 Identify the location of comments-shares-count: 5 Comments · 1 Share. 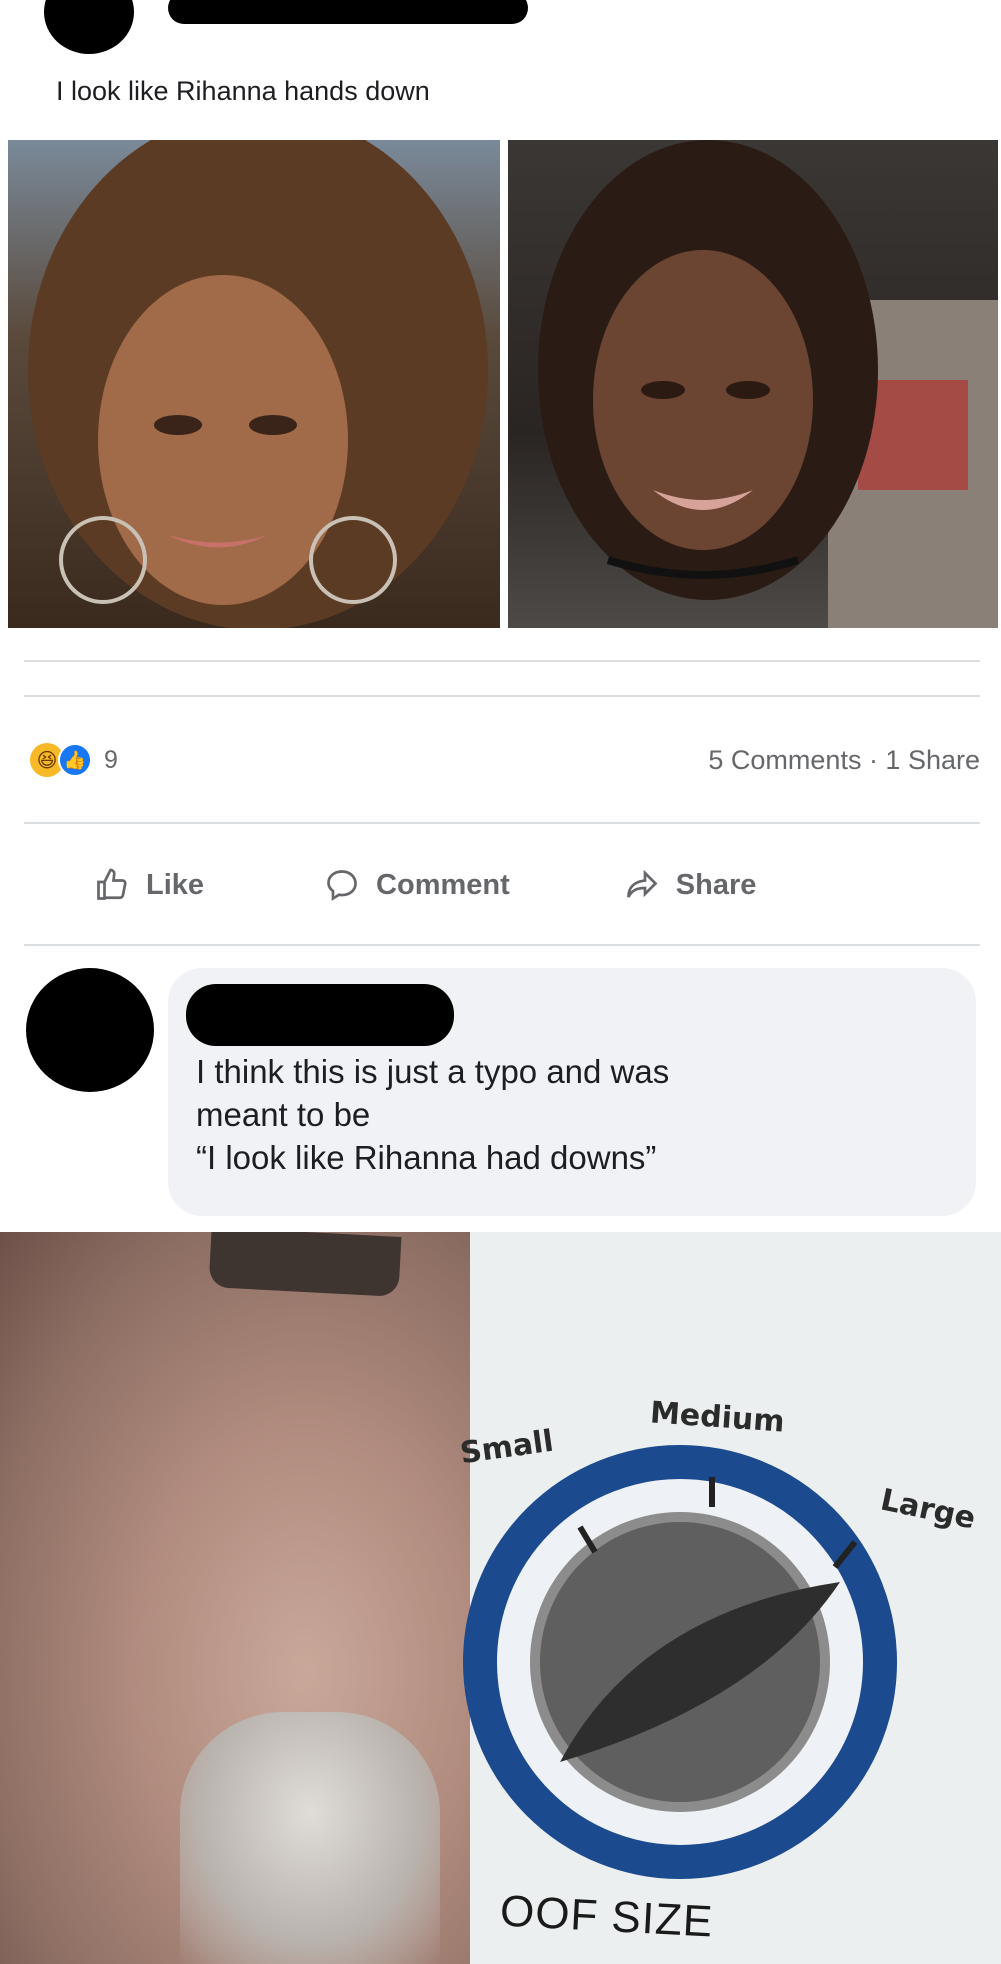
(844, 760).